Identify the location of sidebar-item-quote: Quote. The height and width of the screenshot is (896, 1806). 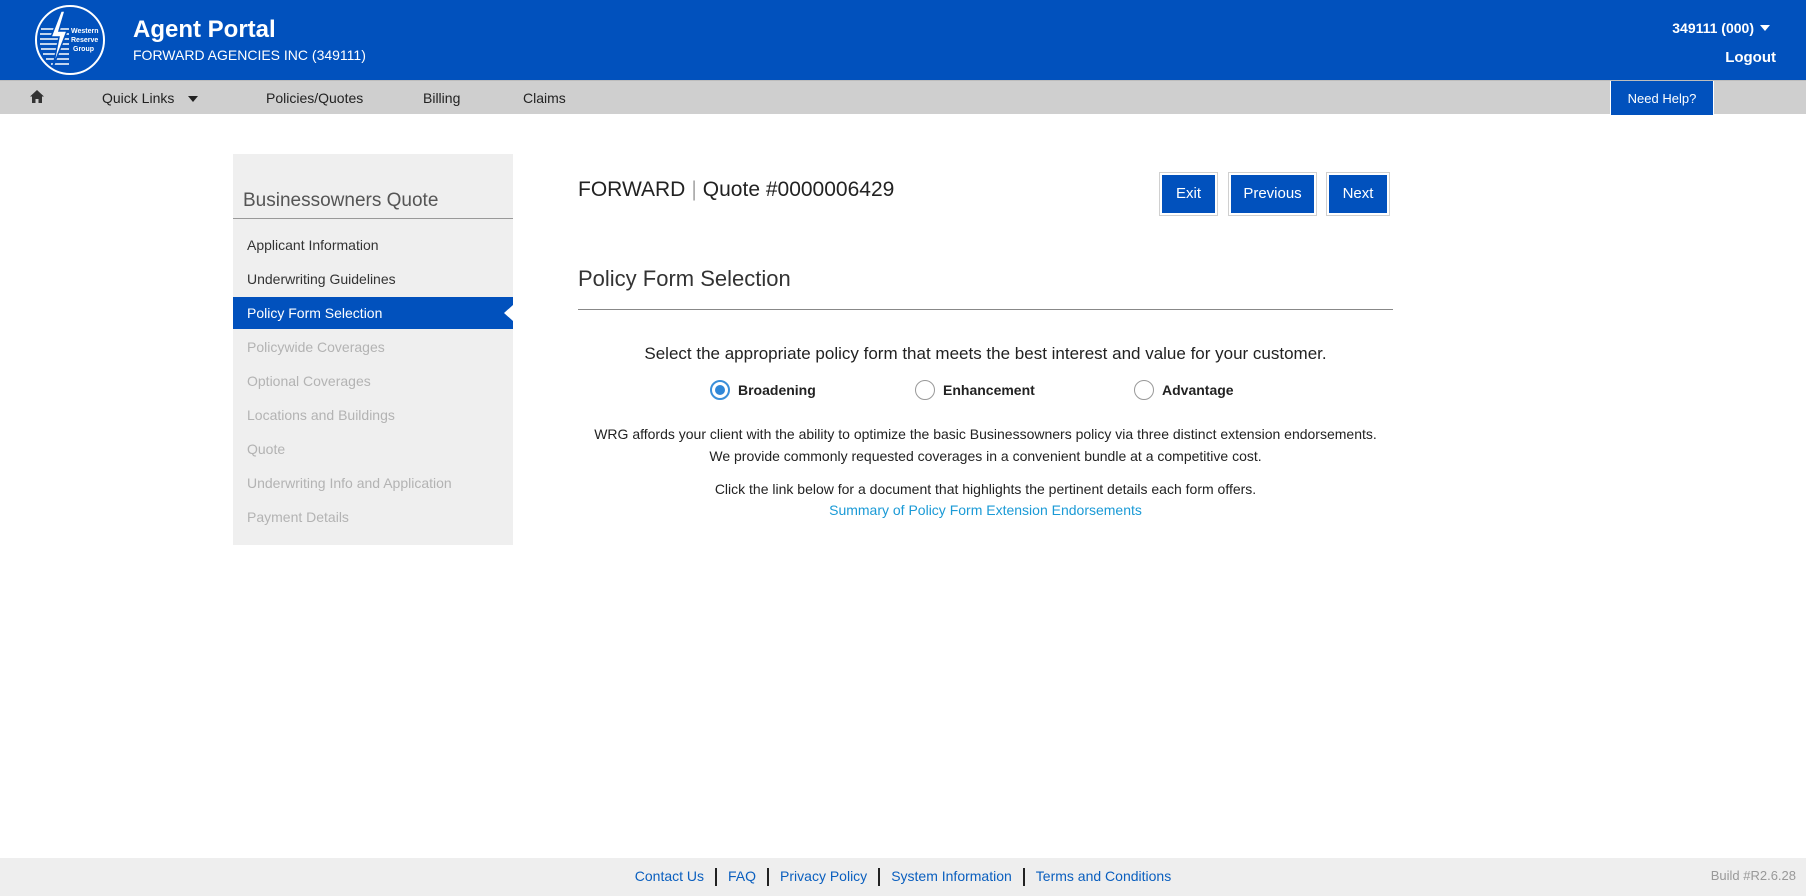
(266, 449).